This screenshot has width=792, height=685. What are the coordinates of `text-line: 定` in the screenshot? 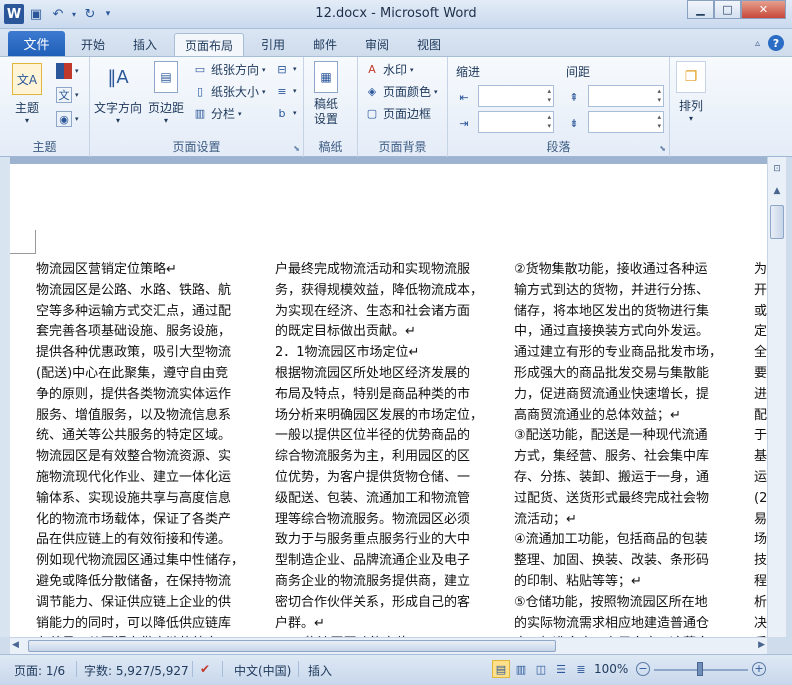 It's located at (760, 332).